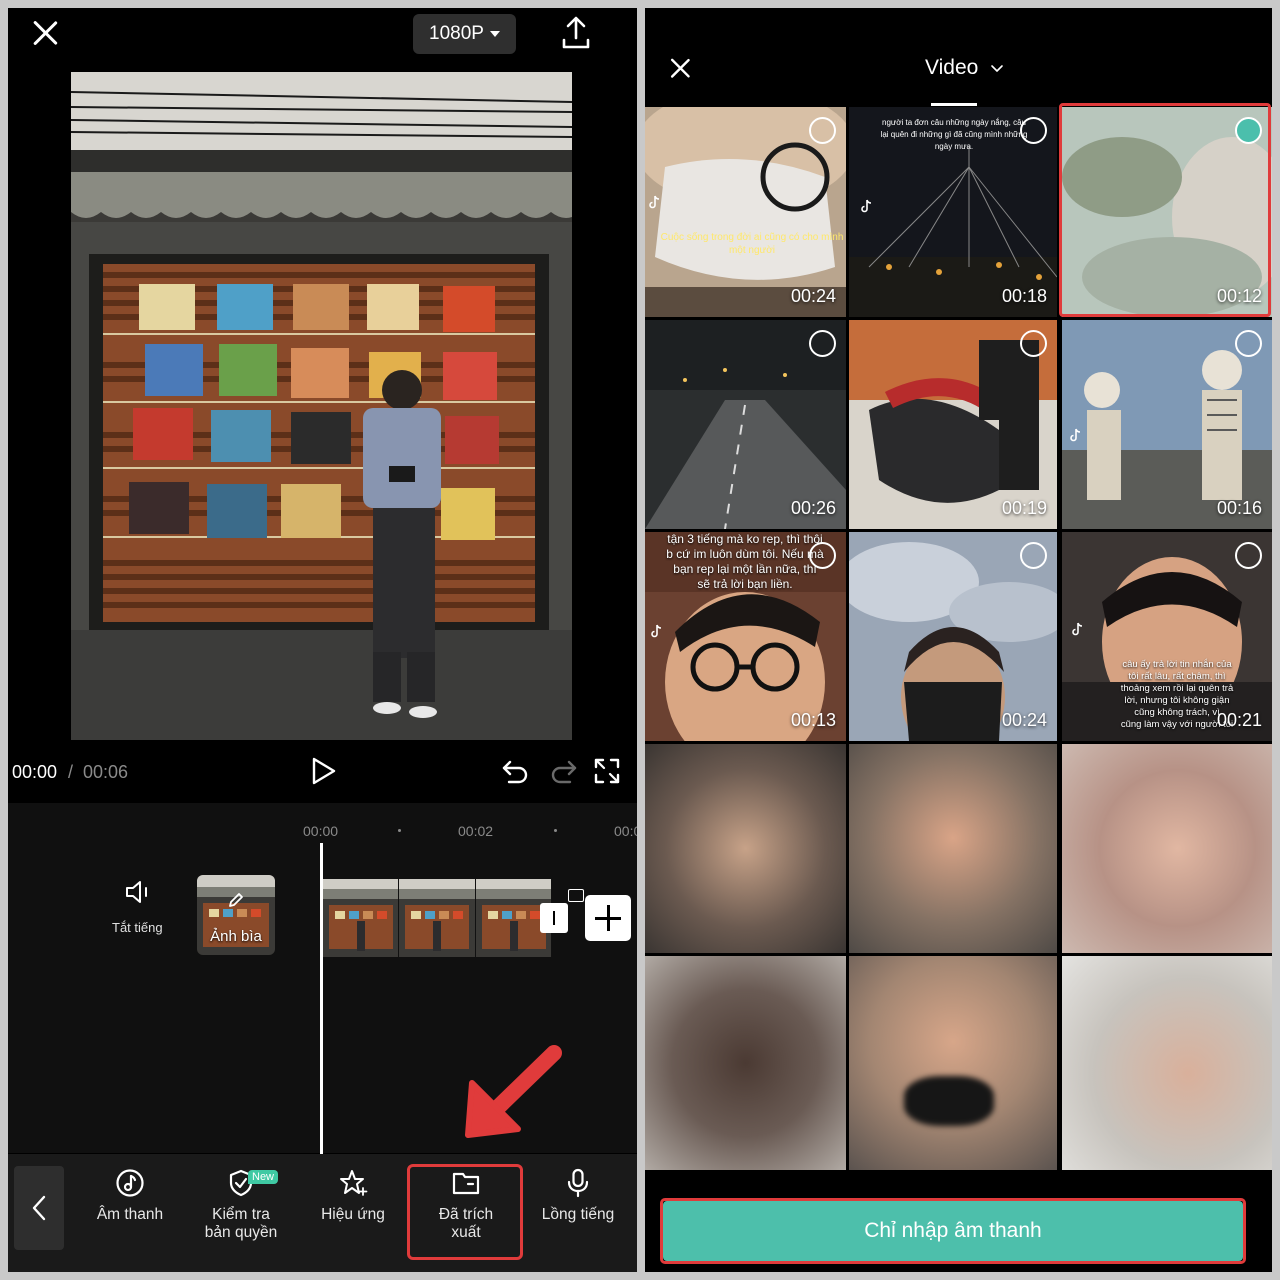 Image resolution: width=1280 pixels, height=1280 pixels. I want to click on tab-underline, so click(954, 104).